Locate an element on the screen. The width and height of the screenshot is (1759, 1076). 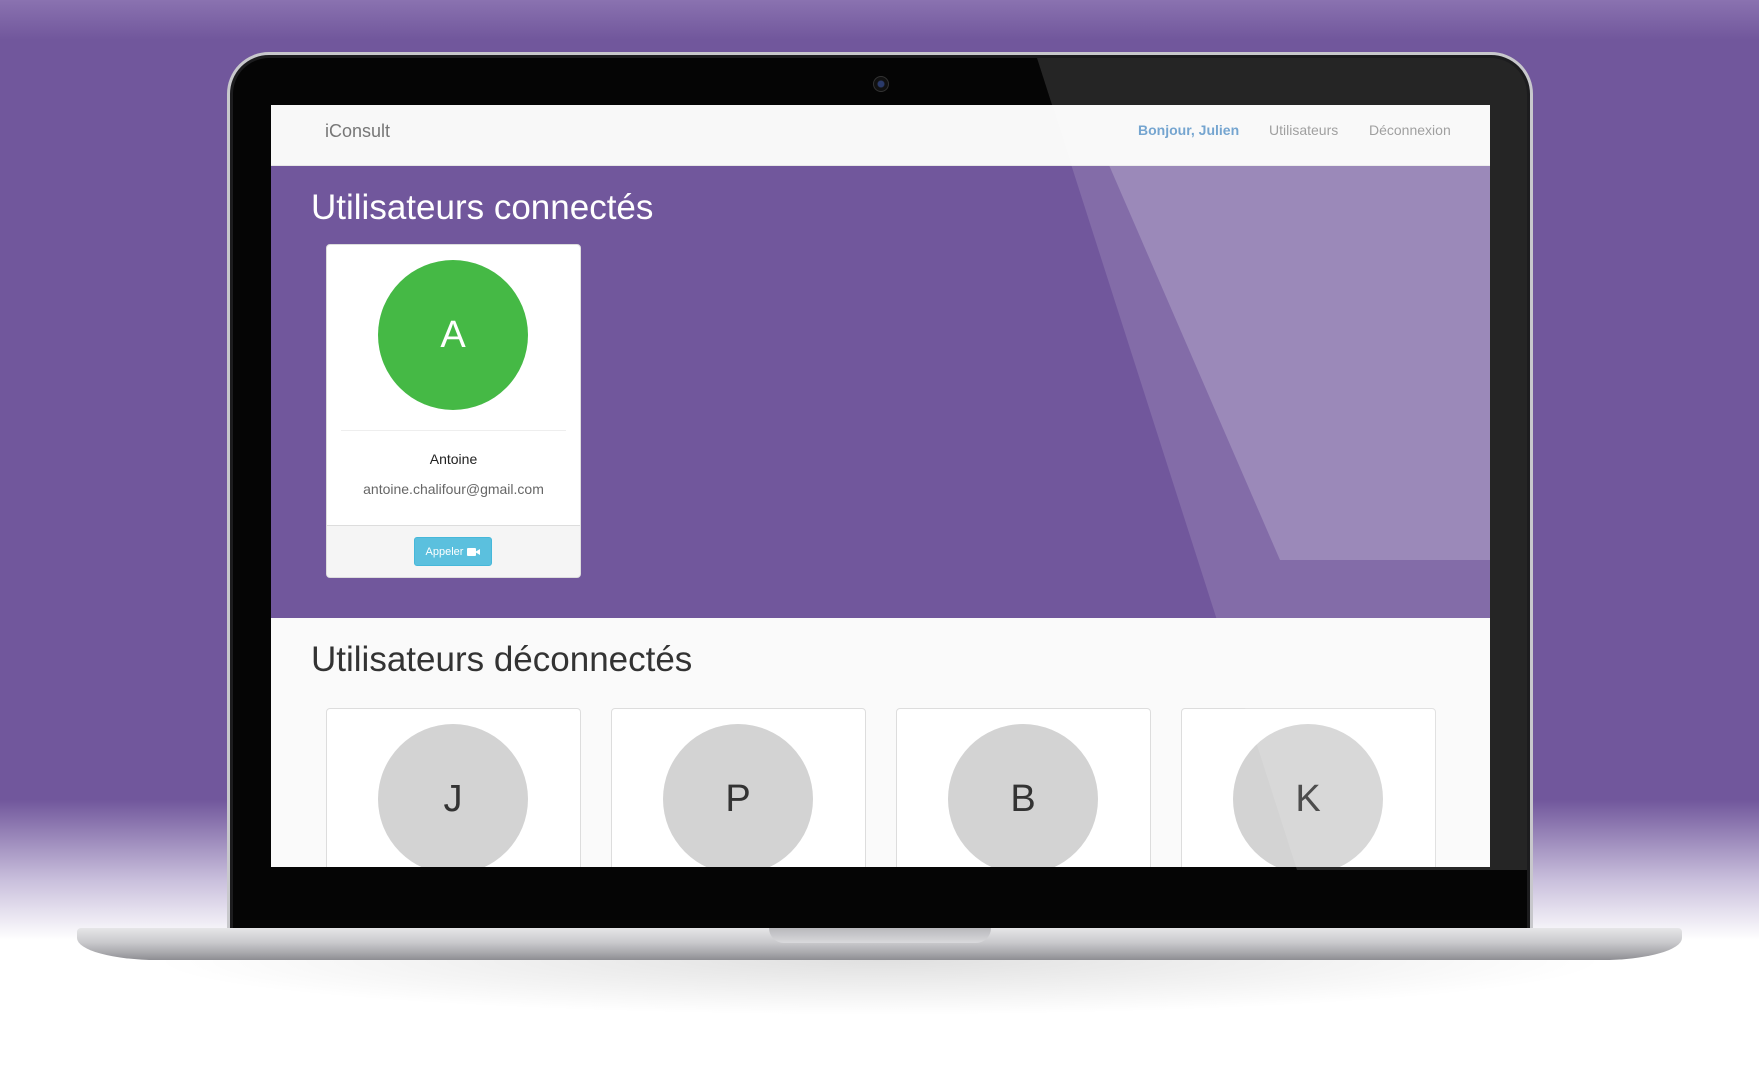
avatar: K is located at coordinates (1308, 795).